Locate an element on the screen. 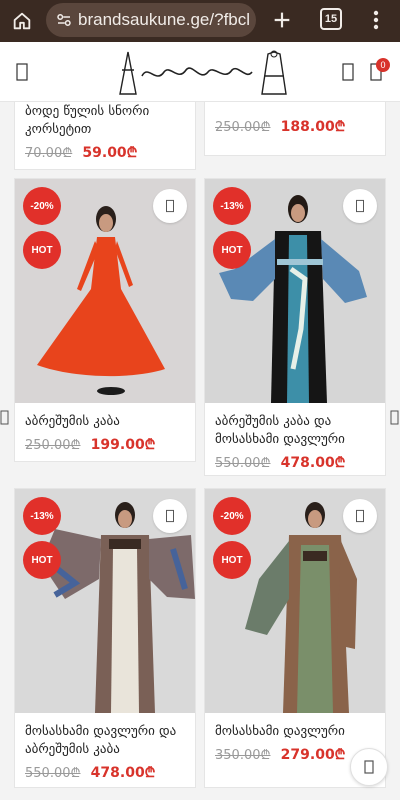  old-price: 350.00₾ is located at coordinates (243, 755).